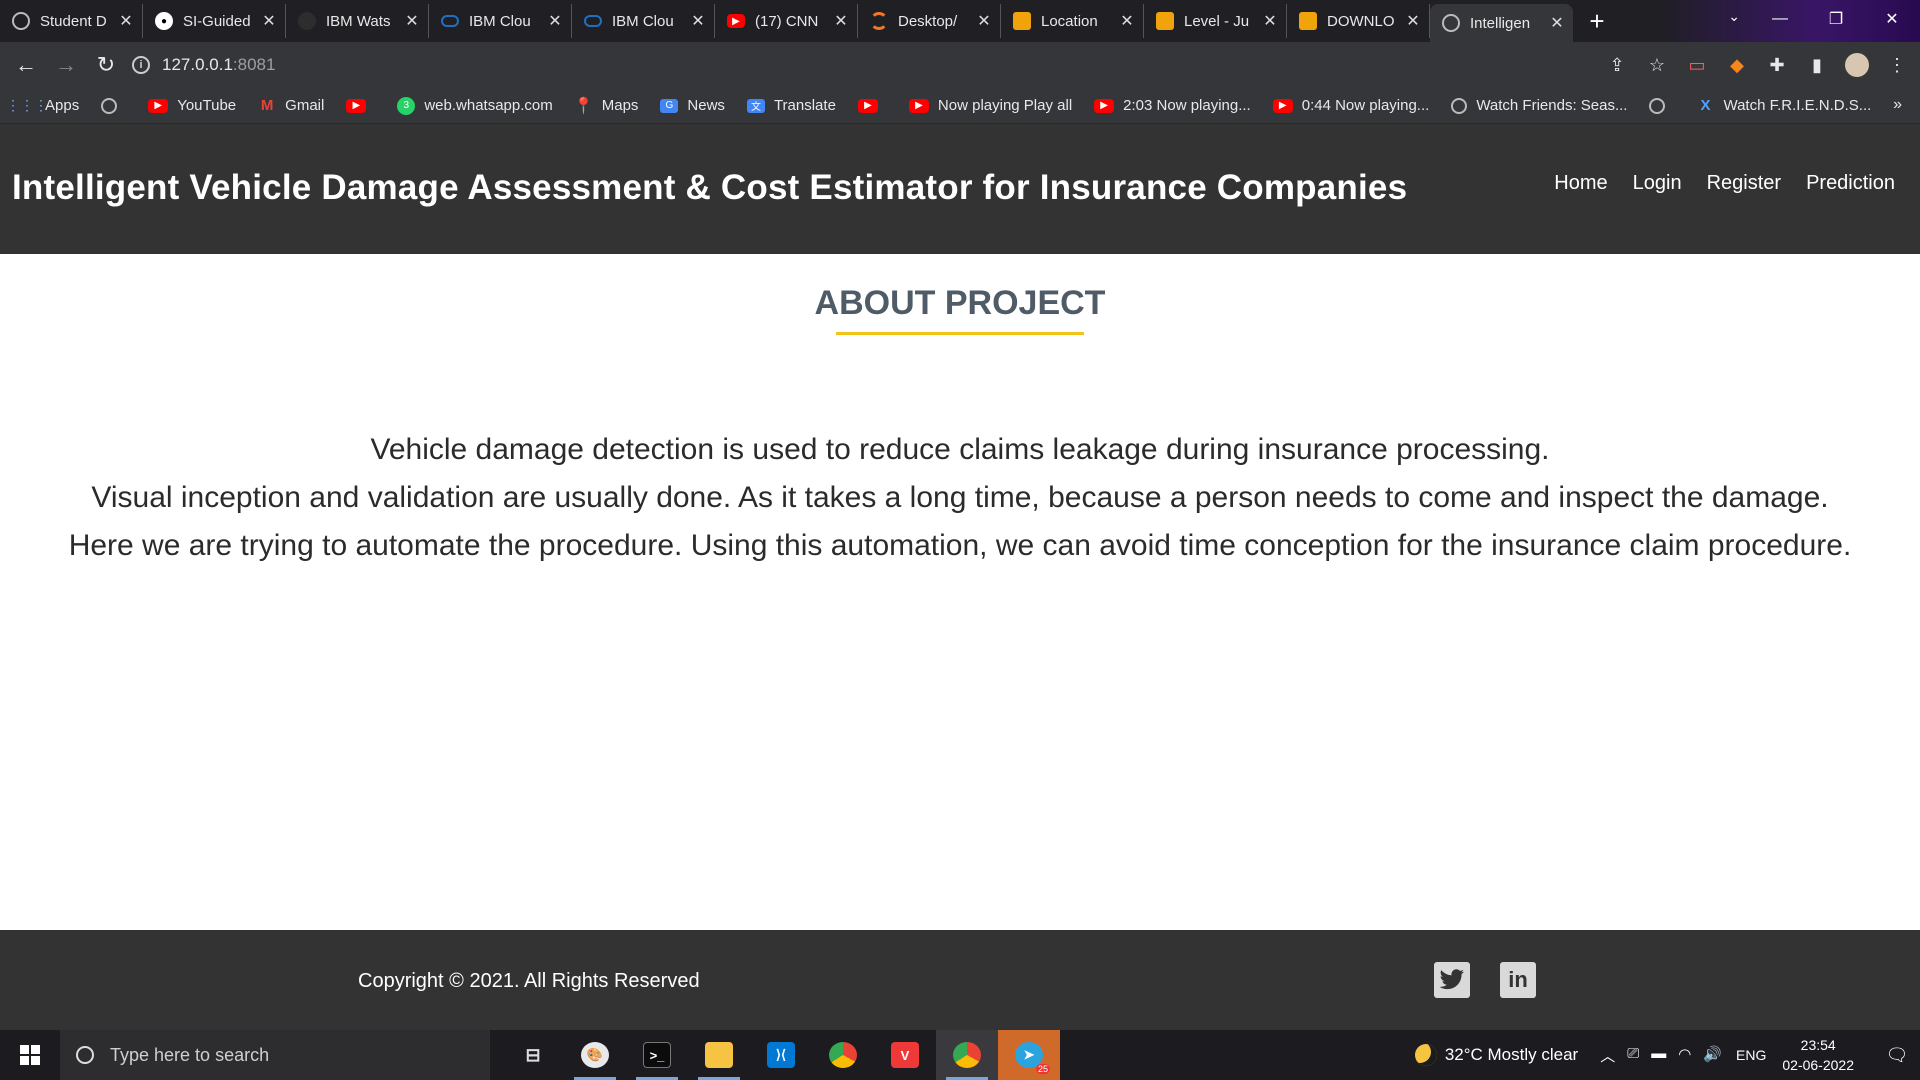 The height and width of the screenshot is (1080, 1920). I want to click on wifi-icon: ◠, so click(1684, 1055).